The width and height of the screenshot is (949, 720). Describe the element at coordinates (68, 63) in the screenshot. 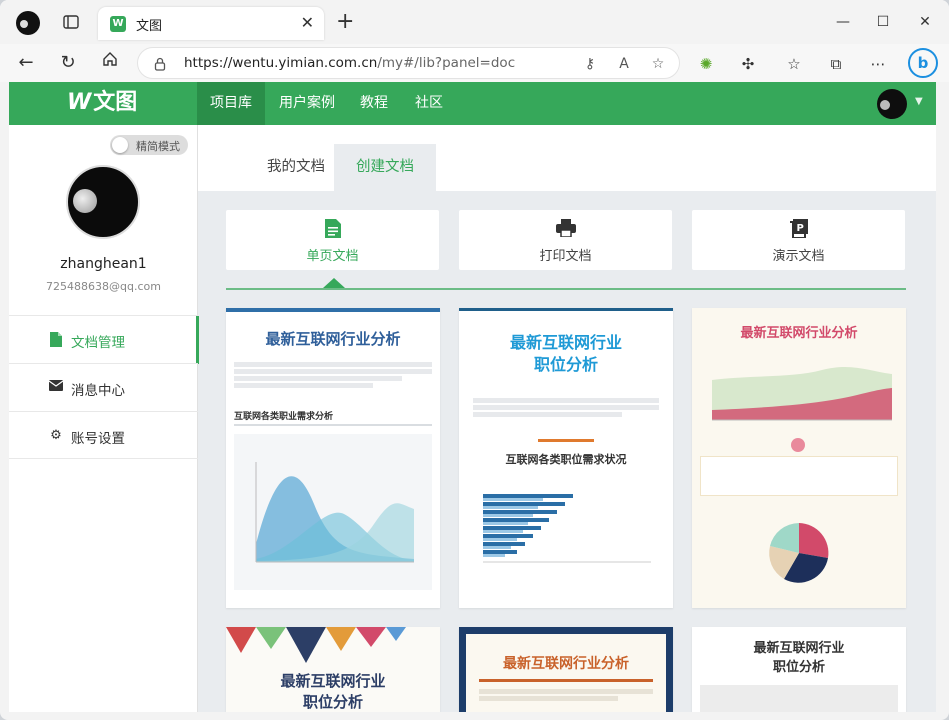

I see `refresh-icon: ↻` at that location.